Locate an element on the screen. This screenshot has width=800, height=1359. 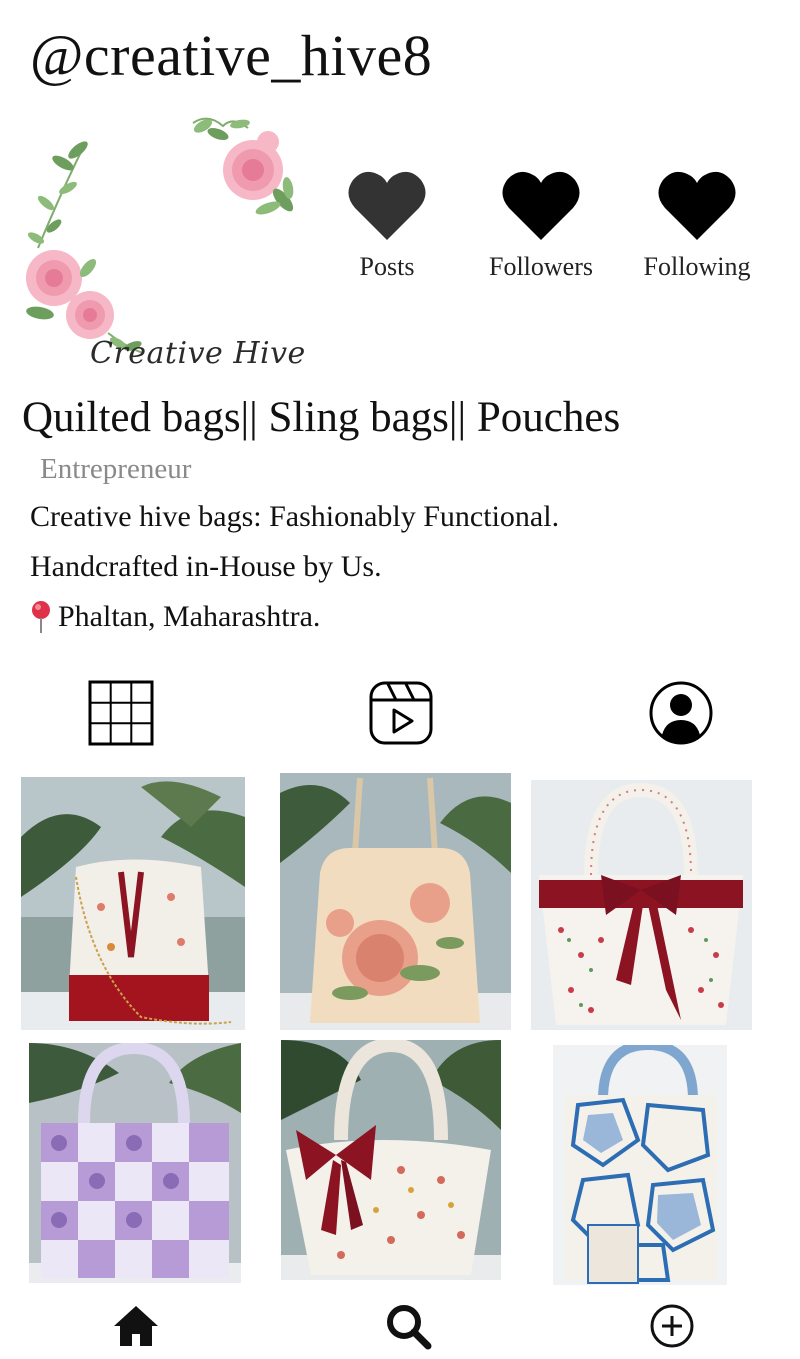
bio-location-text: Phaltan, Maharashtra. is located at coordinates (189, 616).